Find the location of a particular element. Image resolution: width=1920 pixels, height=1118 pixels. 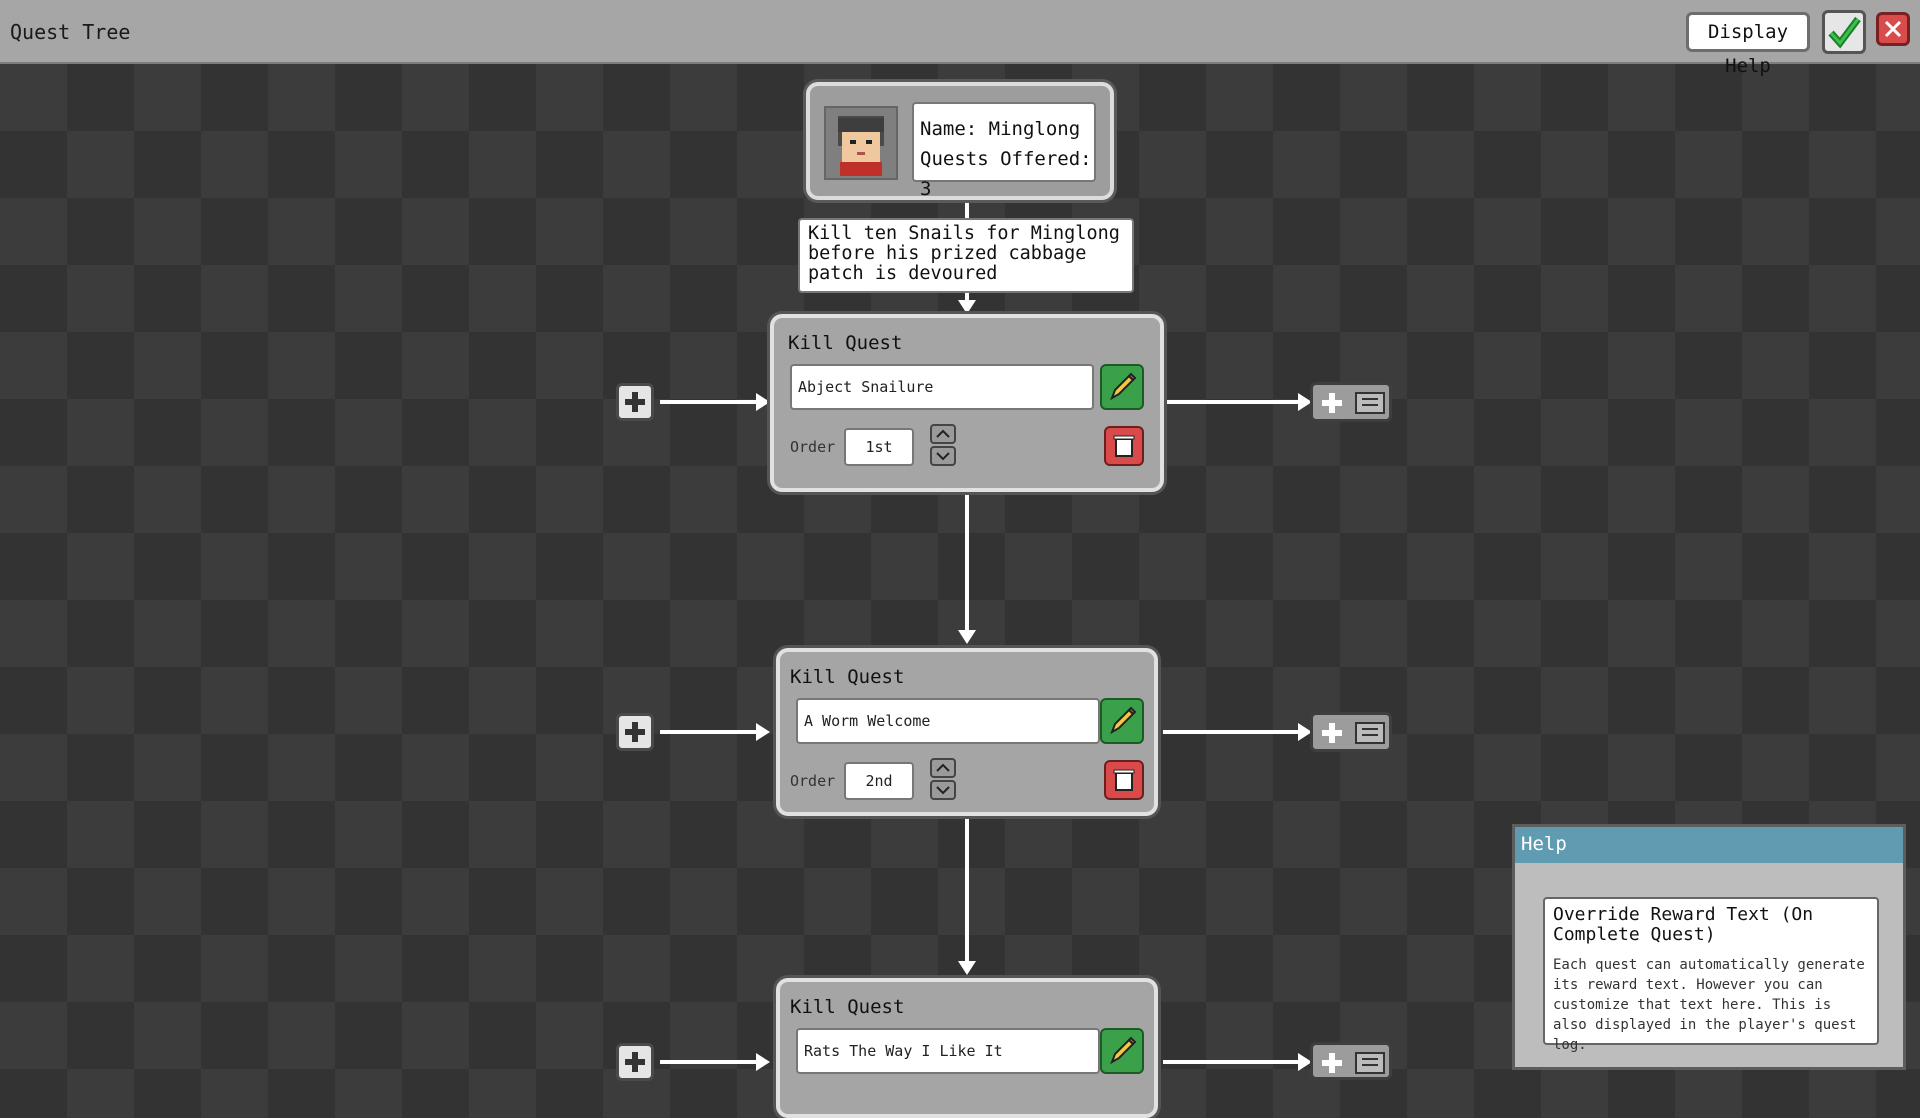

confirm-button is located at coordinates (1844, 32).